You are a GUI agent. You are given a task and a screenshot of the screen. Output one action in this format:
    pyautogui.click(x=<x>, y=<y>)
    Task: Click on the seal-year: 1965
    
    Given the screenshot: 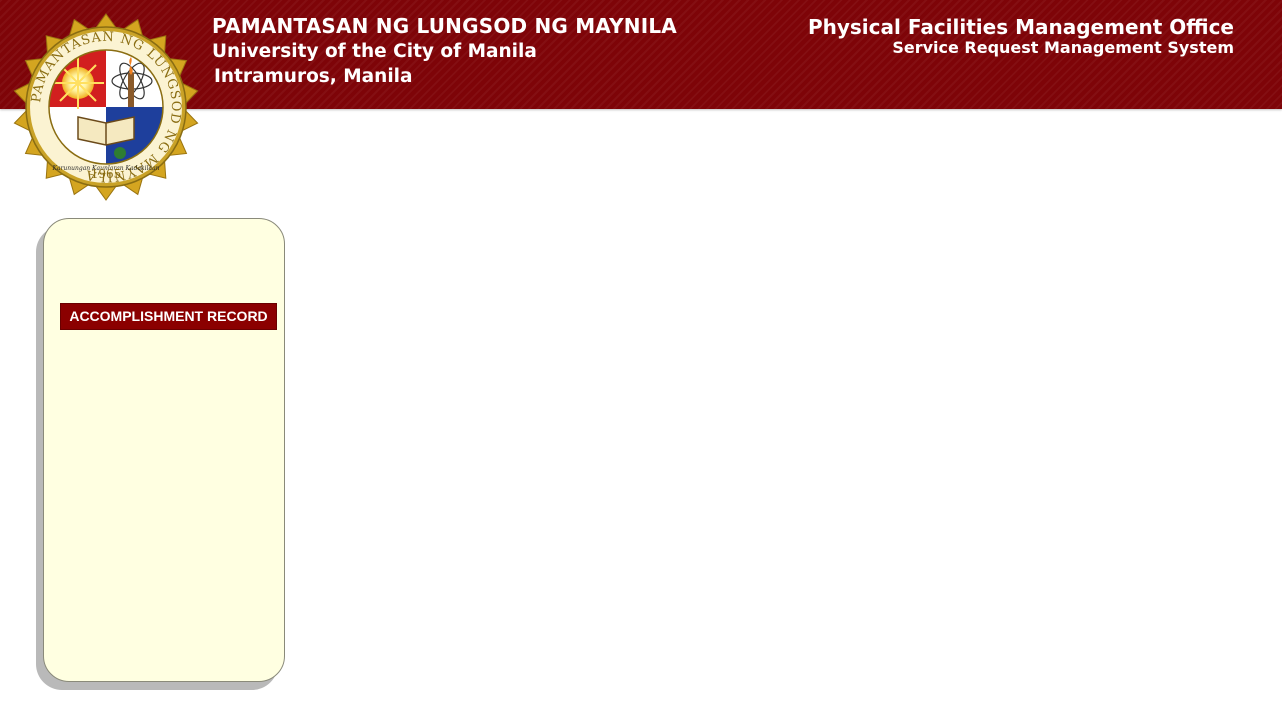 What is the action you would take?
    pyautogui.click(x=106, y=174)
    